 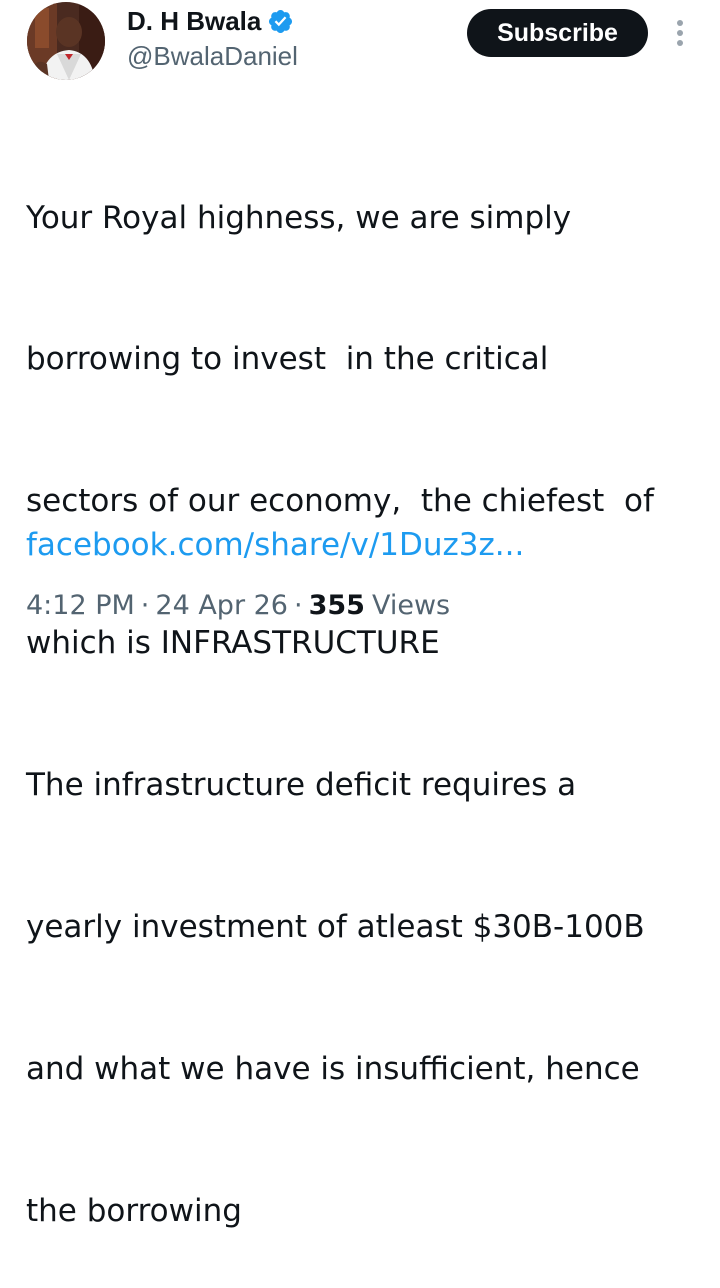 I want to click on author-name-row: D. H Bwala, so click(x=210, y=21).